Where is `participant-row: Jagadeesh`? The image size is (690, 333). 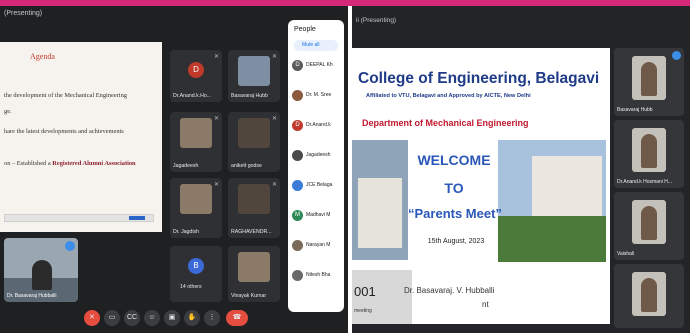
participant-row: Jagadeesh is located at coordinates (317, 157).